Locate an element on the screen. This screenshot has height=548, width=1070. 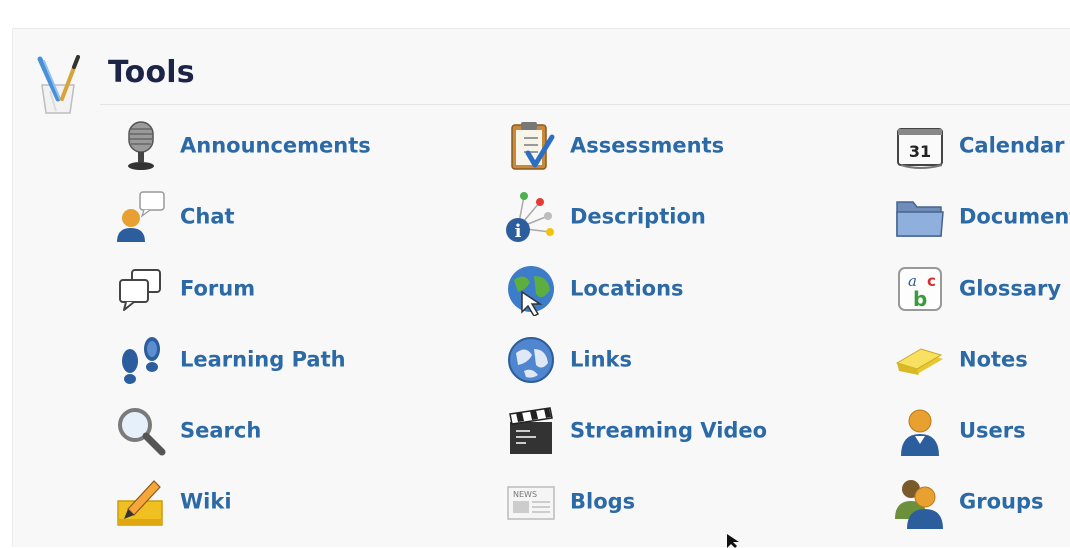
calendar-day: 31 is located at coordinates (920, 151).